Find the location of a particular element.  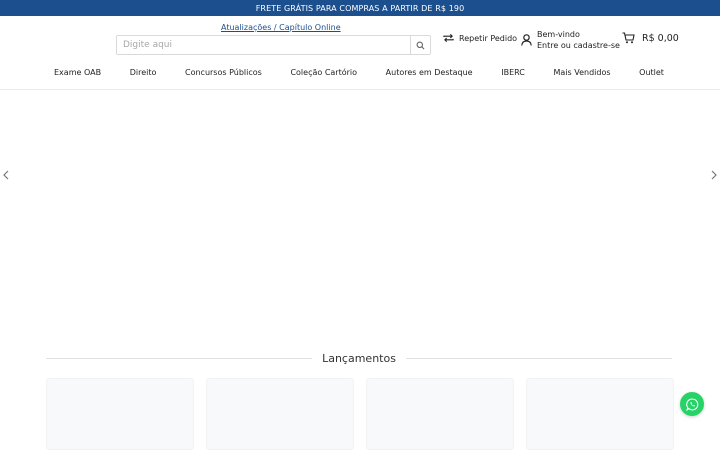

nav-item-autores-em-destaque: Autores em Destaque is located at coordinates (429, 72).